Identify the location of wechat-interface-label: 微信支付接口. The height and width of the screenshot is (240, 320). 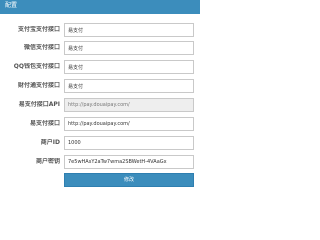
(41, 47).